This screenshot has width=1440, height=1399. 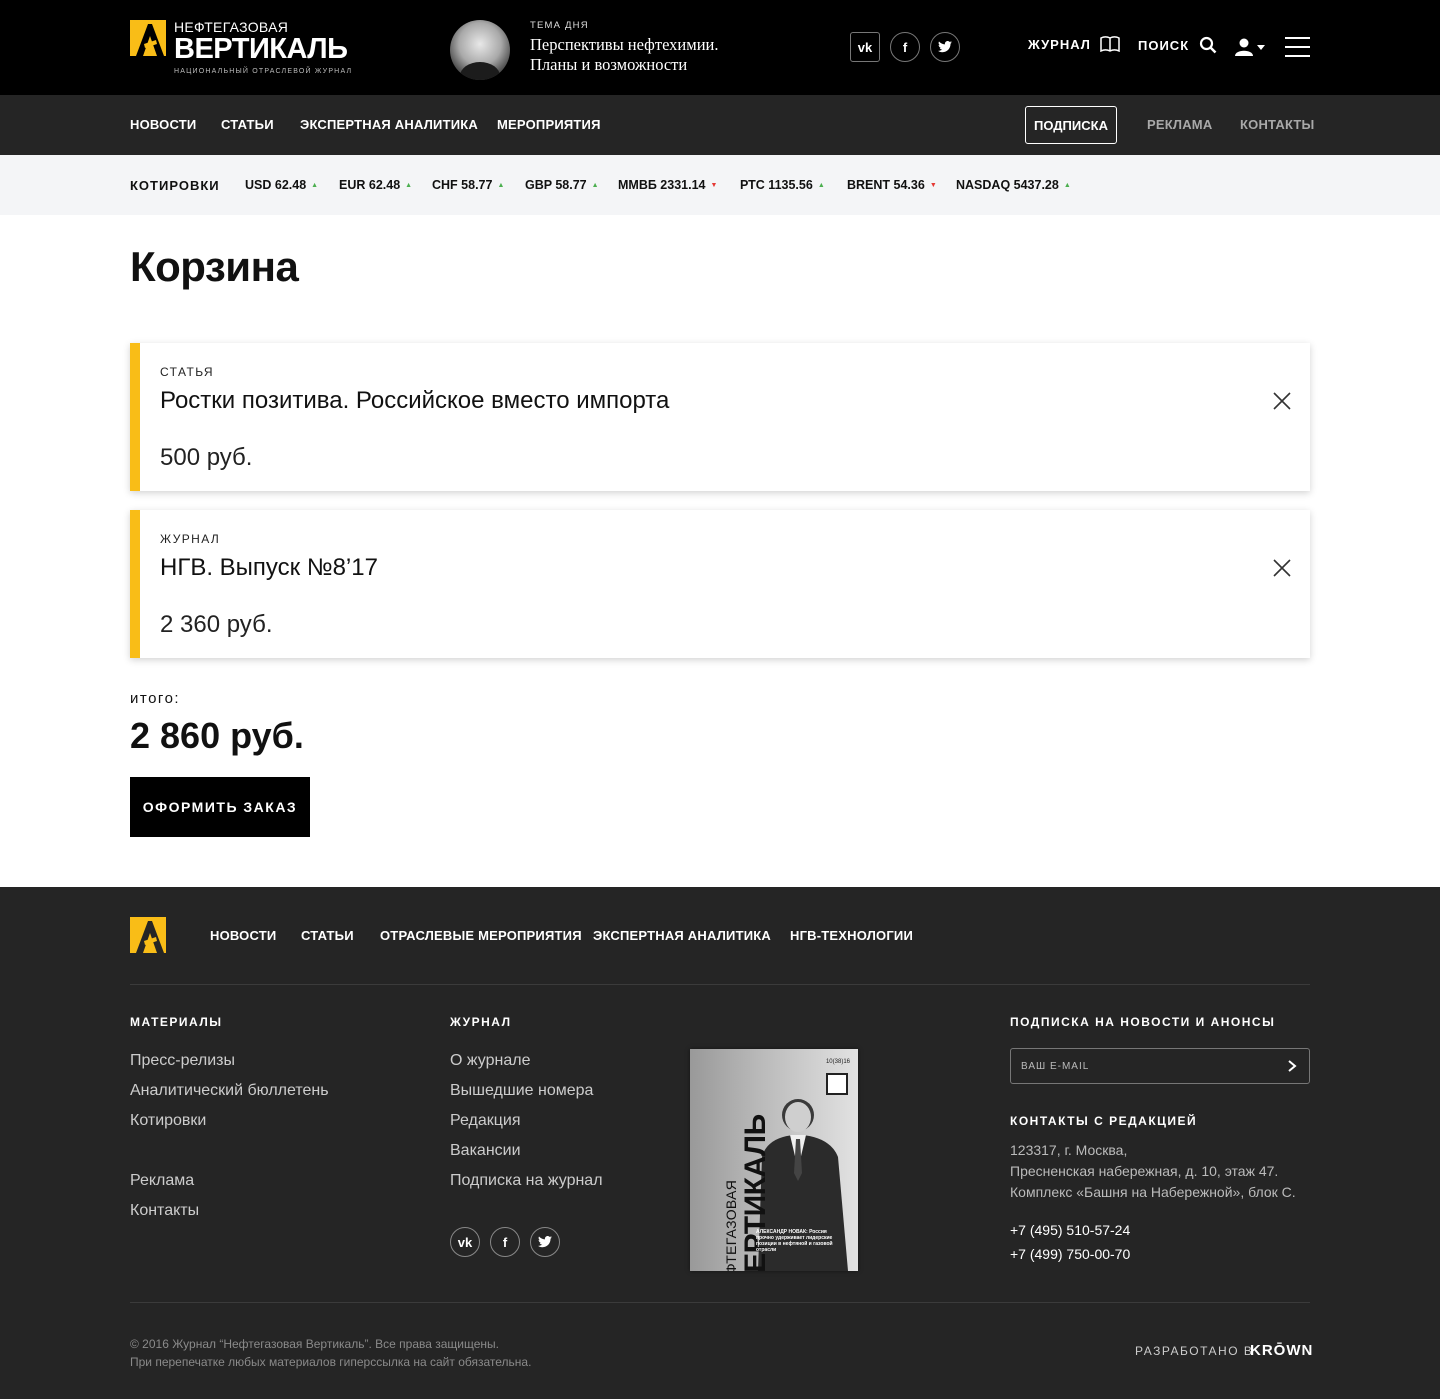 What do you see at coordinates (837, 1084) in the screenshot?
I see `qr-code-icon` at bounding box center [837, 1084].